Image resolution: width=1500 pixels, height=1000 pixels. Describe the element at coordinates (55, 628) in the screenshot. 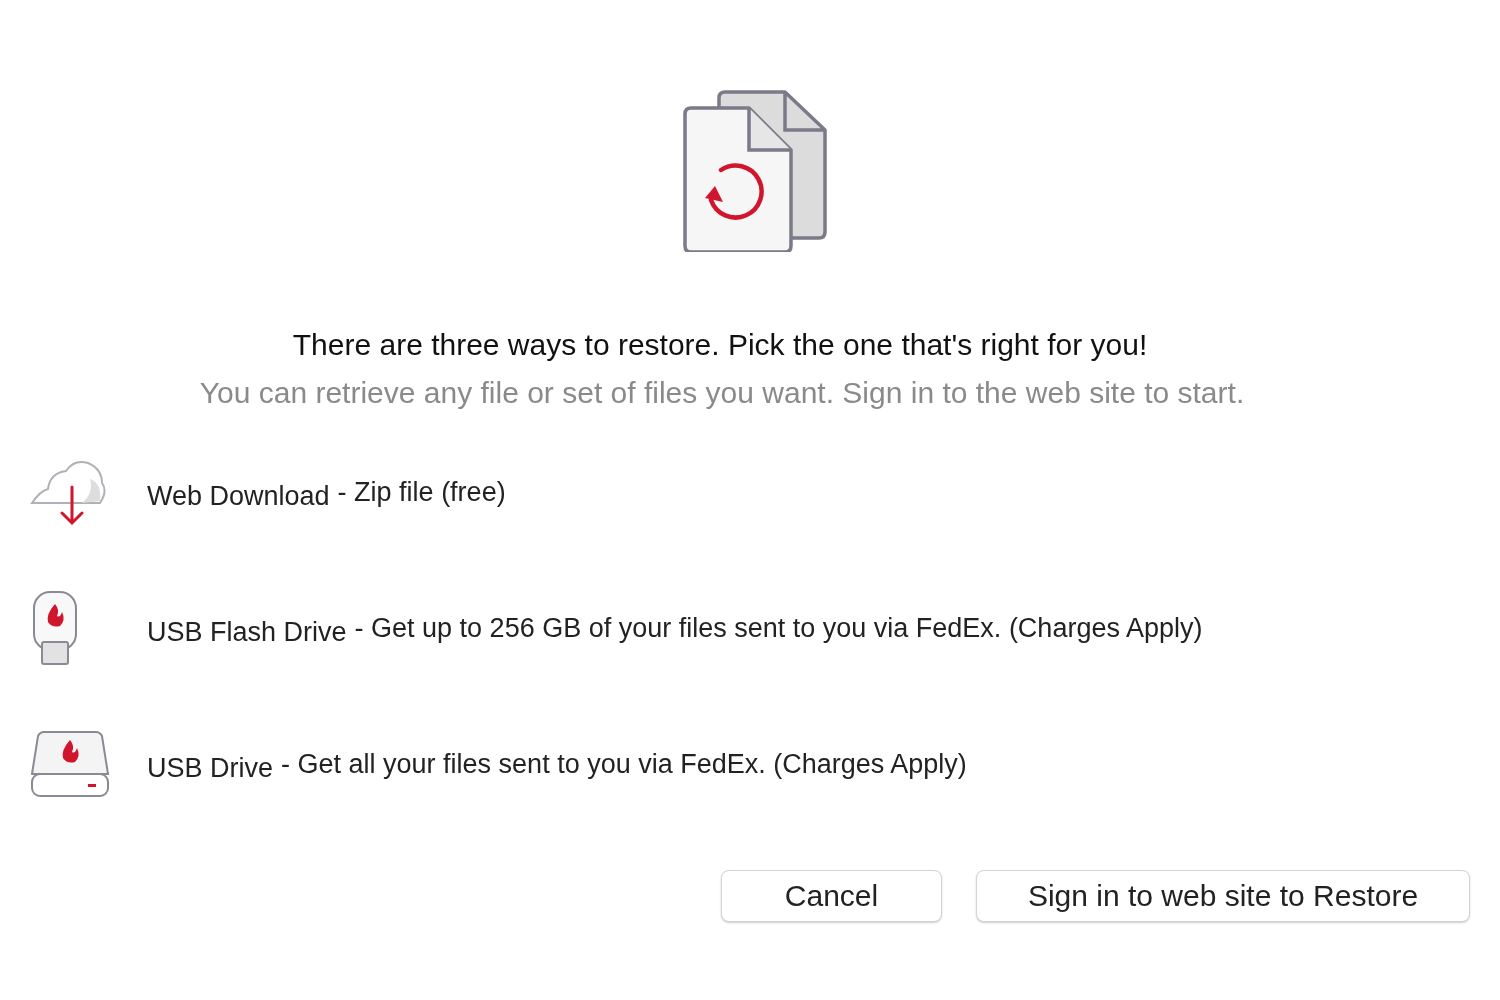

I see `flash-drive-icon` at that location.